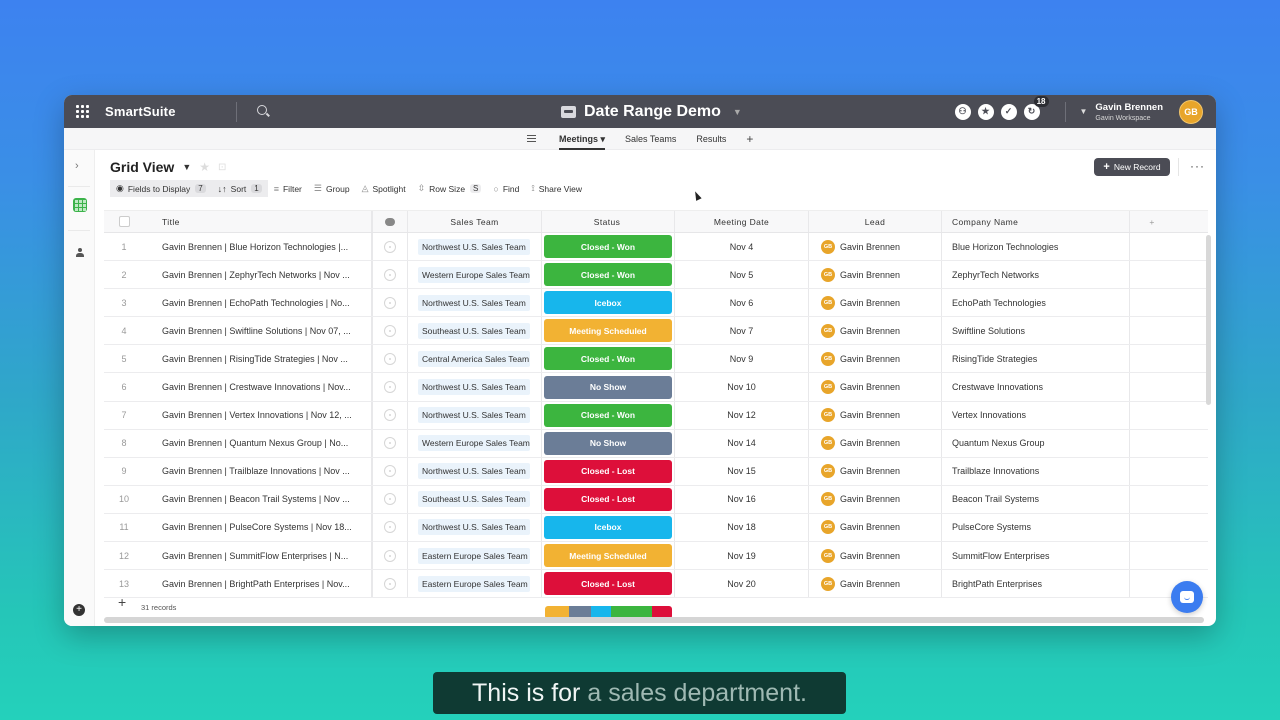 The image size is (1280, 720). Describe the element at coordinates (556, 188) in the screenshot. I see `share-view-button: ⟟ Share View` at that location.